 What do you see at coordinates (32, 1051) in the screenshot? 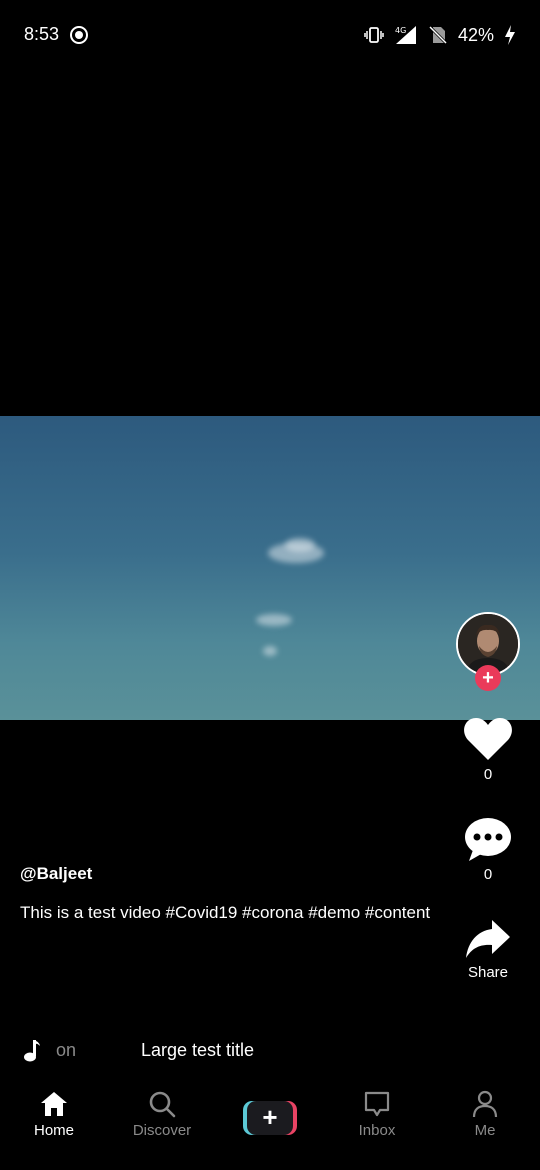
I see `music-note-icon` at bounding box center [32, 1051].